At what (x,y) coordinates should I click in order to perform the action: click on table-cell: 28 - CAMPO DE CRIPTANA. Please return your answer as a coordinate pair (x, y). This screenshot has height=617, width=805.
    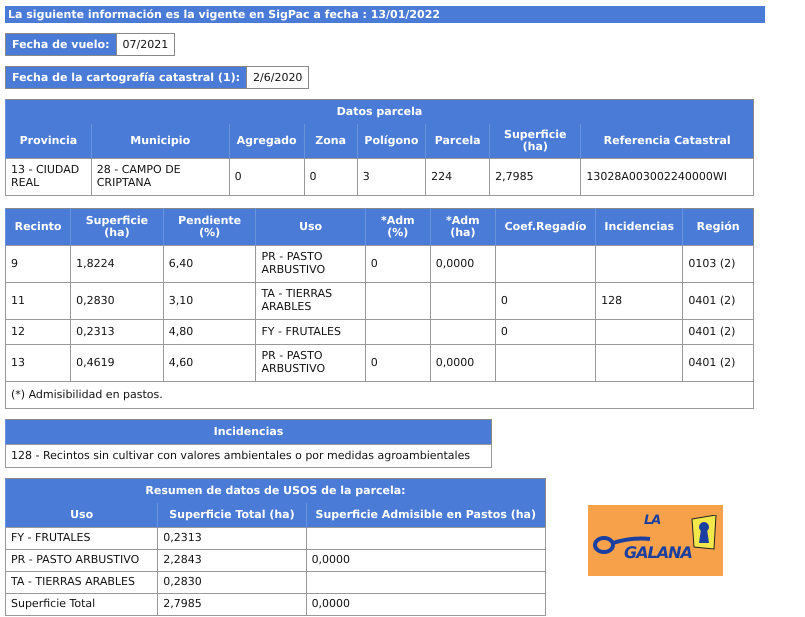
    Looking at the image, I should click on (160, 177).